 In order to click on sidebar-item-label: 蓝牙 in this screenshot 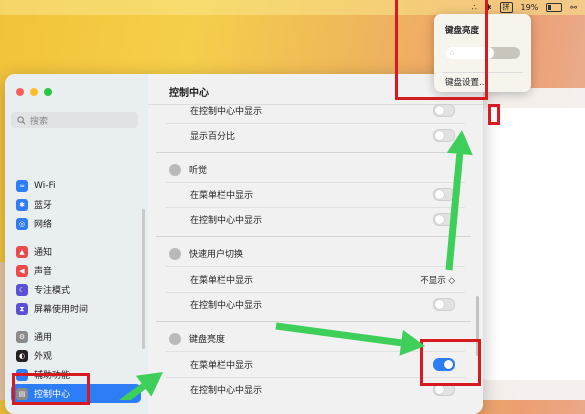, I will do `click(43, 206)`.